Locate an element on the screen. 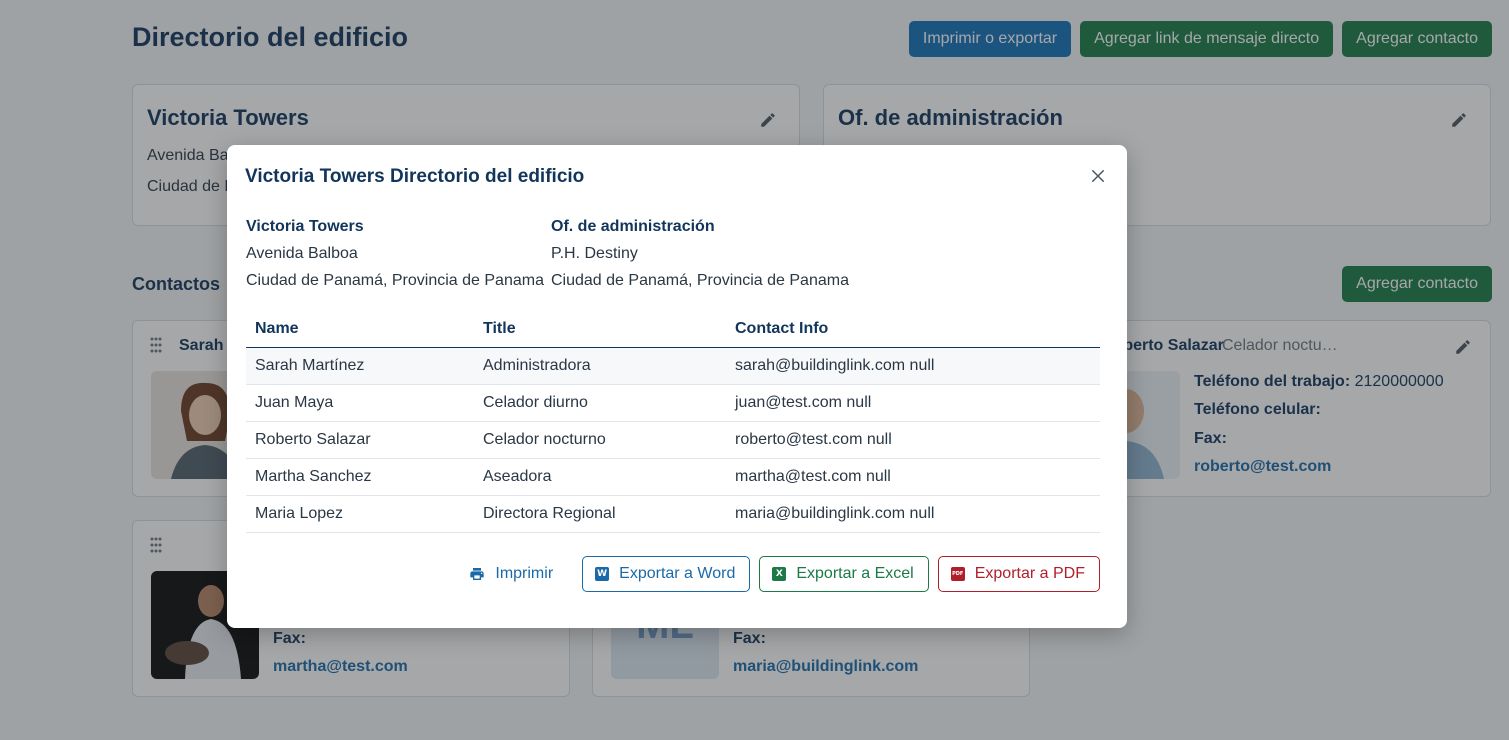  column-header-contact-info: Contact Info is located at coordinates (913, 329).